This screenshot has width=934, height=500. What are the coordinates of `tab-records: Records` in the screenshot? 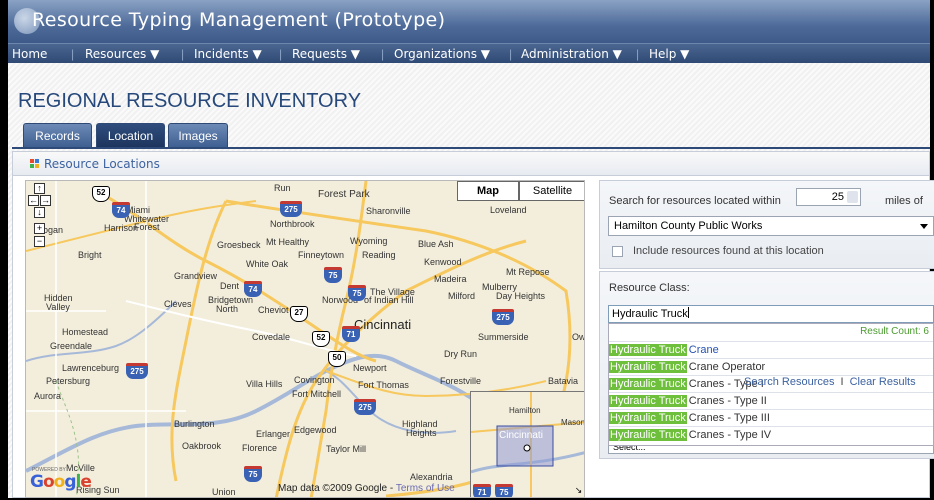 It's located at (57, 135).